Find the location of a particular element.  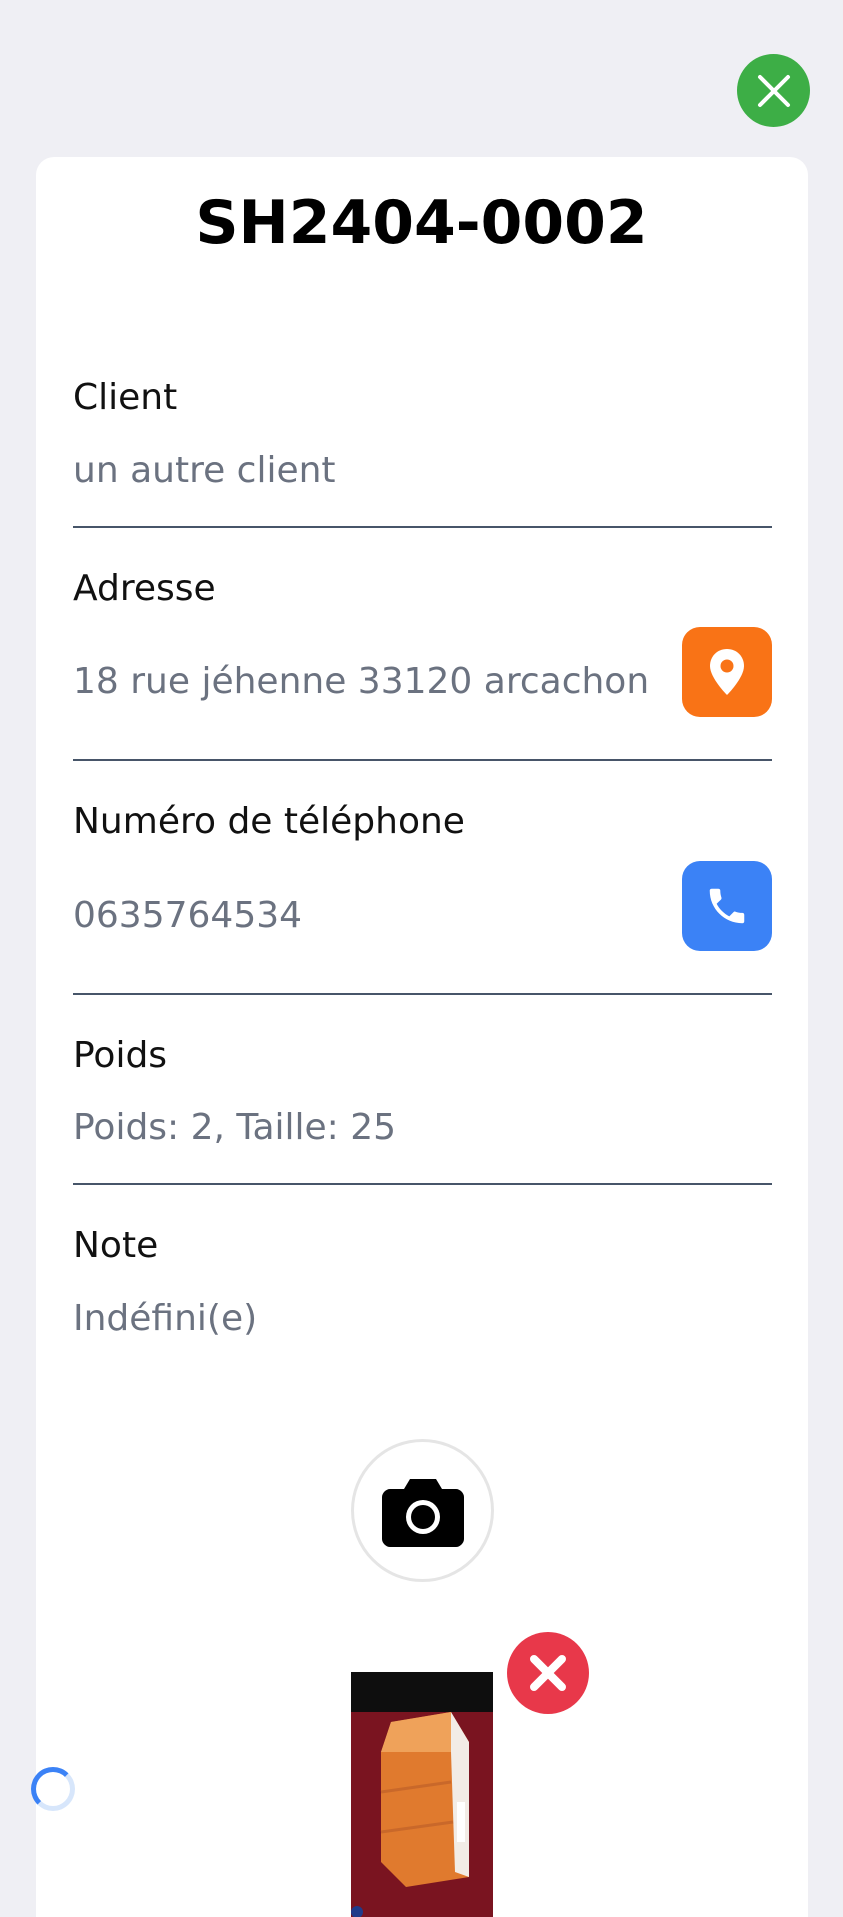

remove-icon is located at coordinates (548, 1673).